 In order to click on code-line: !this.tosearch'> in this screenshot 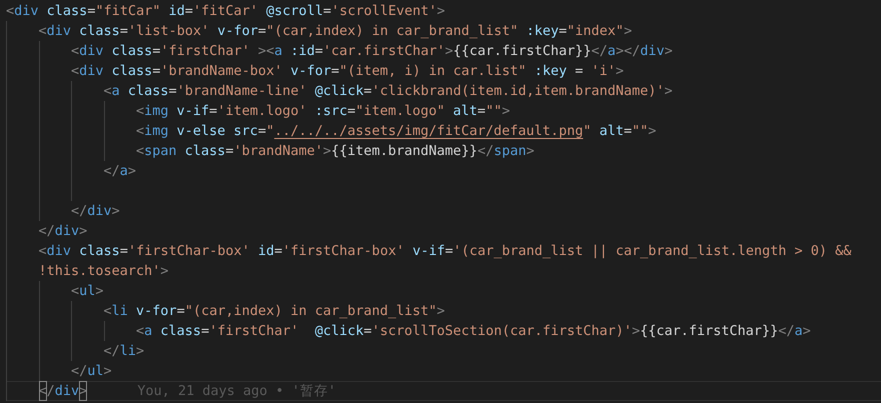, I will do `click(103, 271)`.